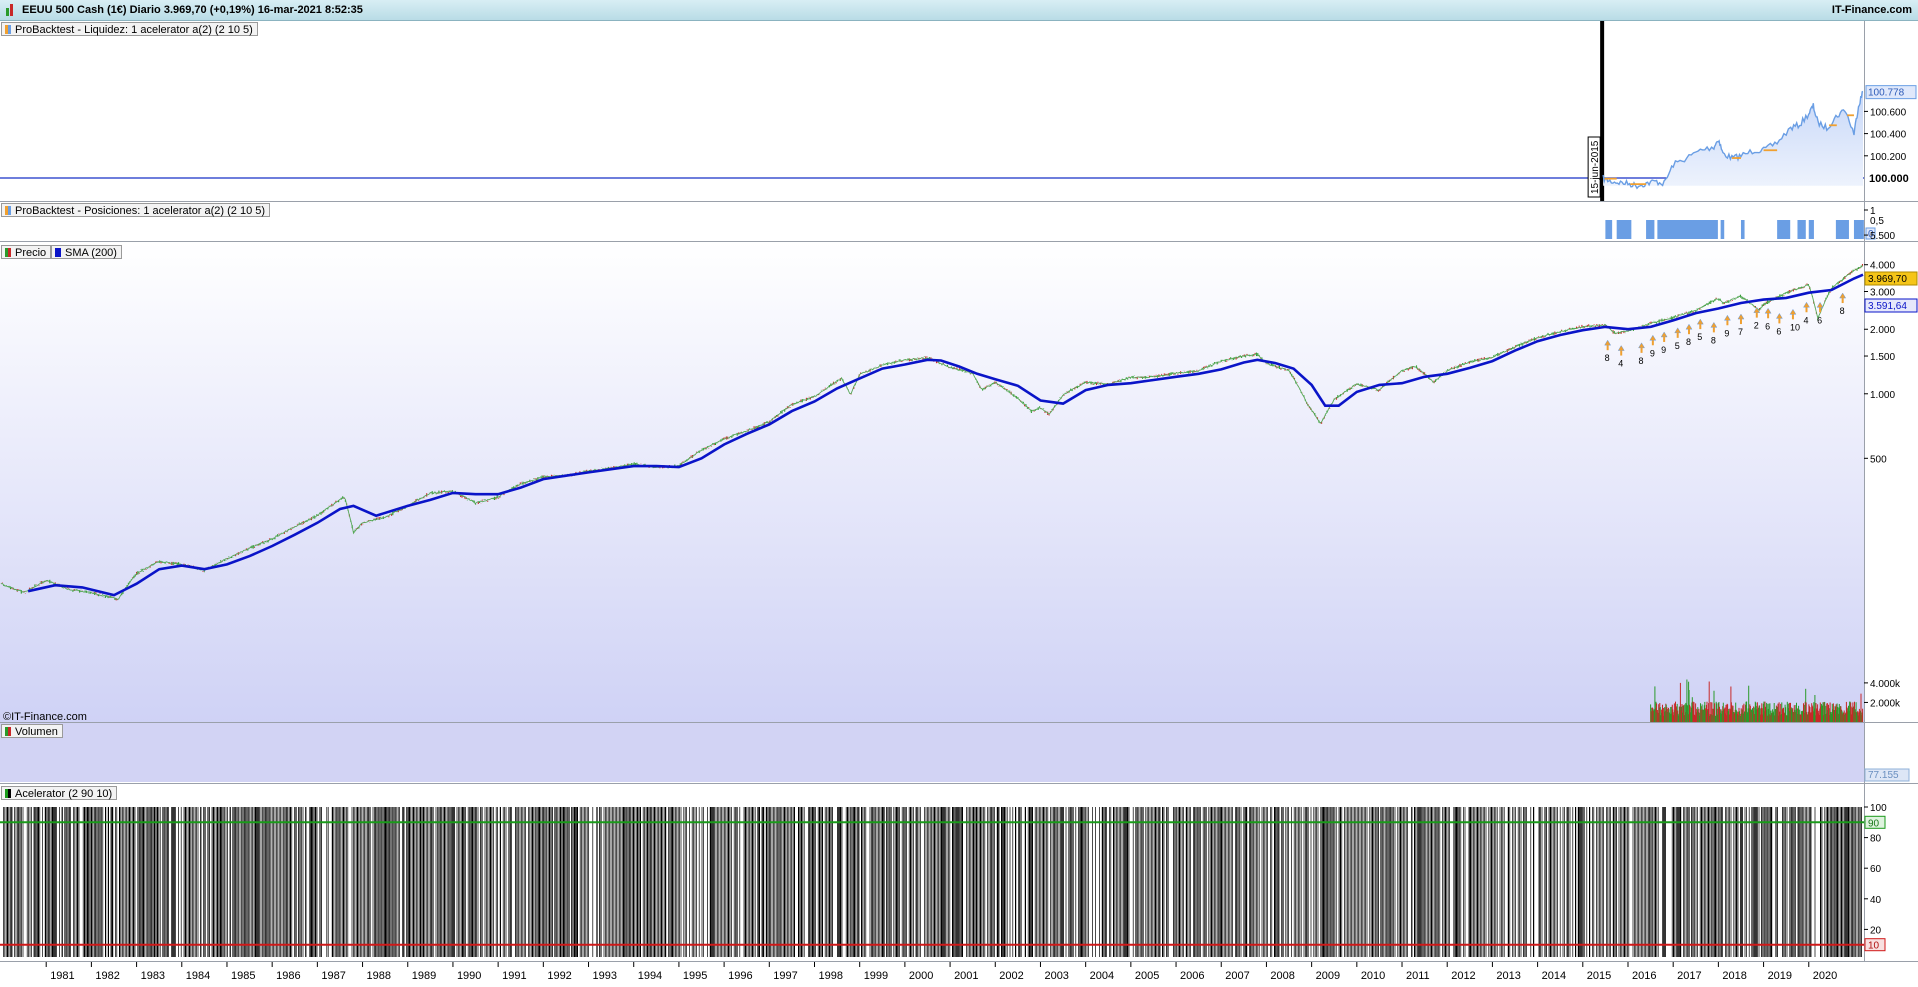 The width and height of the screenshot is (1918, 987). I want to click on panel-label-accelerator-text: Acelerator (2 90 10), so click(64, 794).